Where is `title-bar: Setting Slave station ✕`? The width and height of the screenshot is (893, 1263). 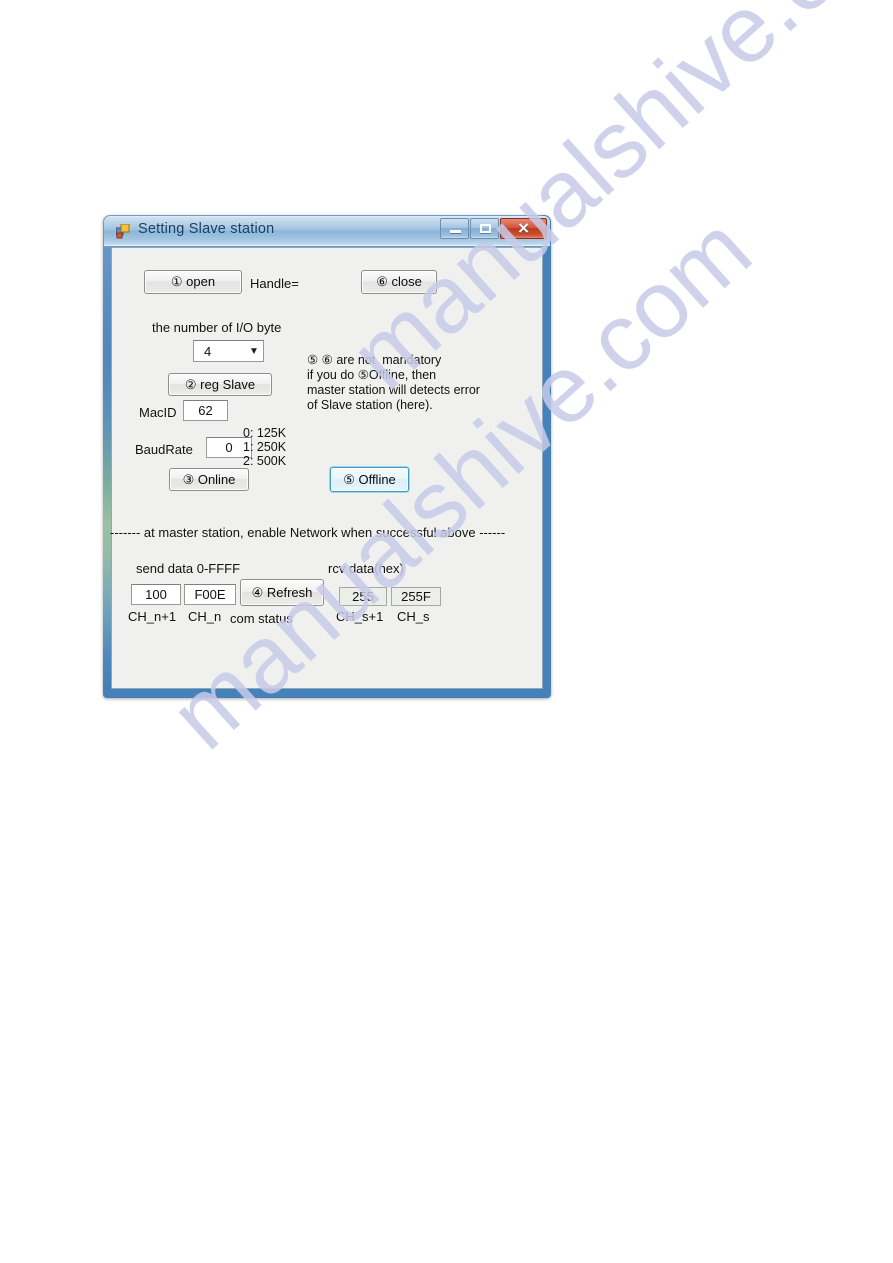 title-bar: Setting Slave station ✕ is located at coordinates (327, 231).